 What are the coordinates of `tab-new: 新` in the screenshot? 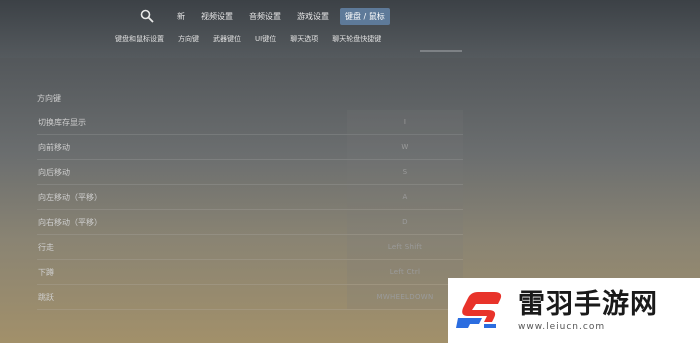 It's located at (181, 16).